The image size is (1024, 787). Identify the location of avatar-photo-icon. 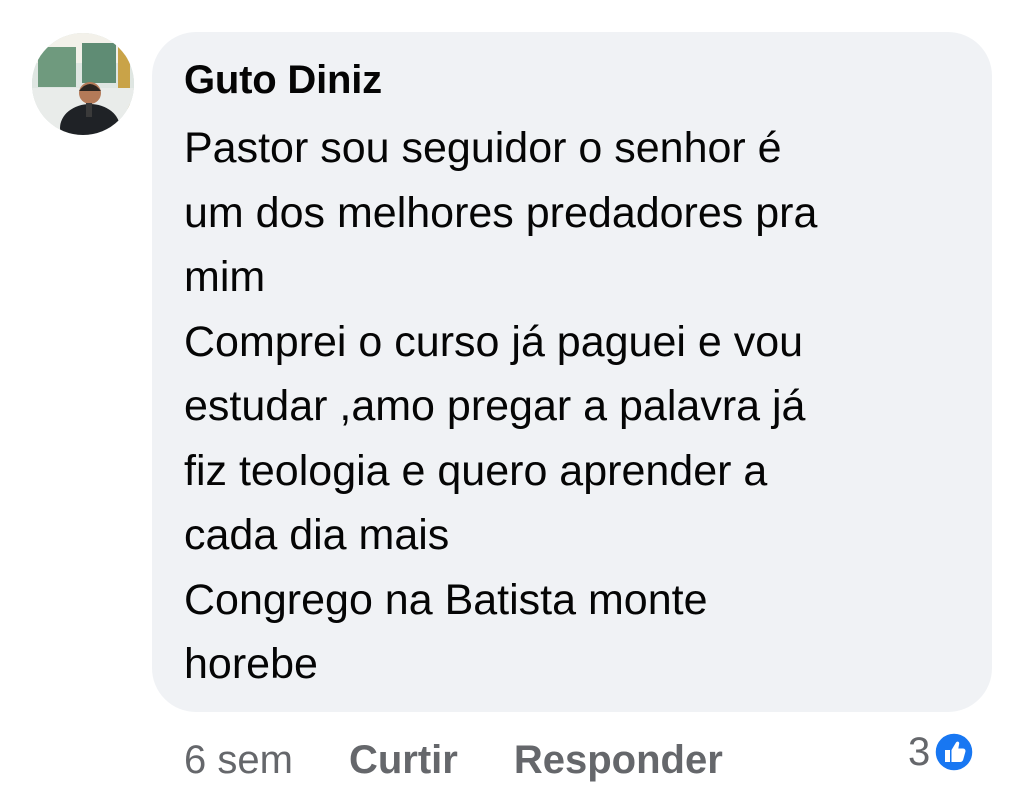
(83, 84).